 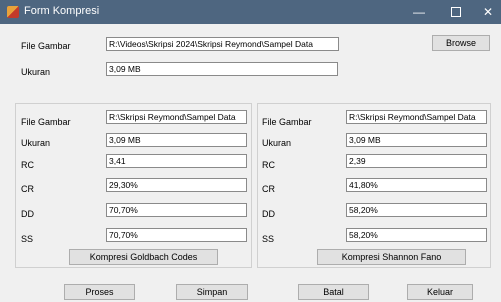 What do you see at coordinates (416, 140) in the screenshot?
I see `right-size-field: 3,09 MB` at bounding box center [416, 140].